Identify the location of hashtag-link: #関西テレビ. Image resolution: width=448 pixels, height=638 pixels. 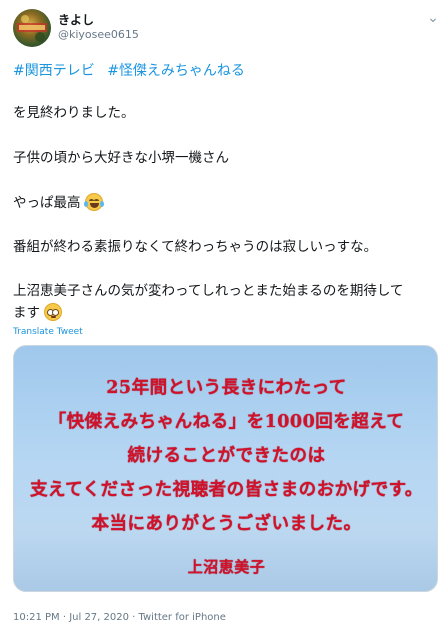
(54, 71).